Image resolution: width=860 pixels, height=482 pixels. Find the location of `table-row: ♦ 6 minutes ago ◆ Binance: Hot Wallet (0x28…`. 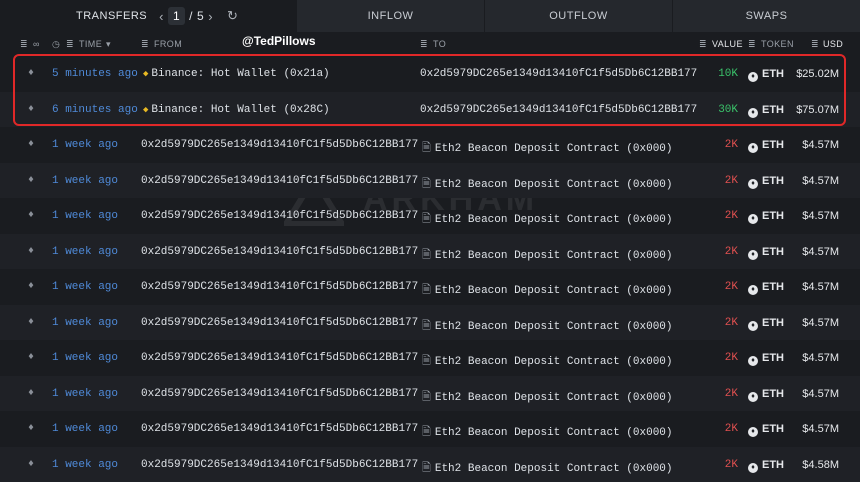

table-row: ♦ 6 minutes ago ◆ Binance: Hot Wallet (0x28… is located at coordinates (430, 109).